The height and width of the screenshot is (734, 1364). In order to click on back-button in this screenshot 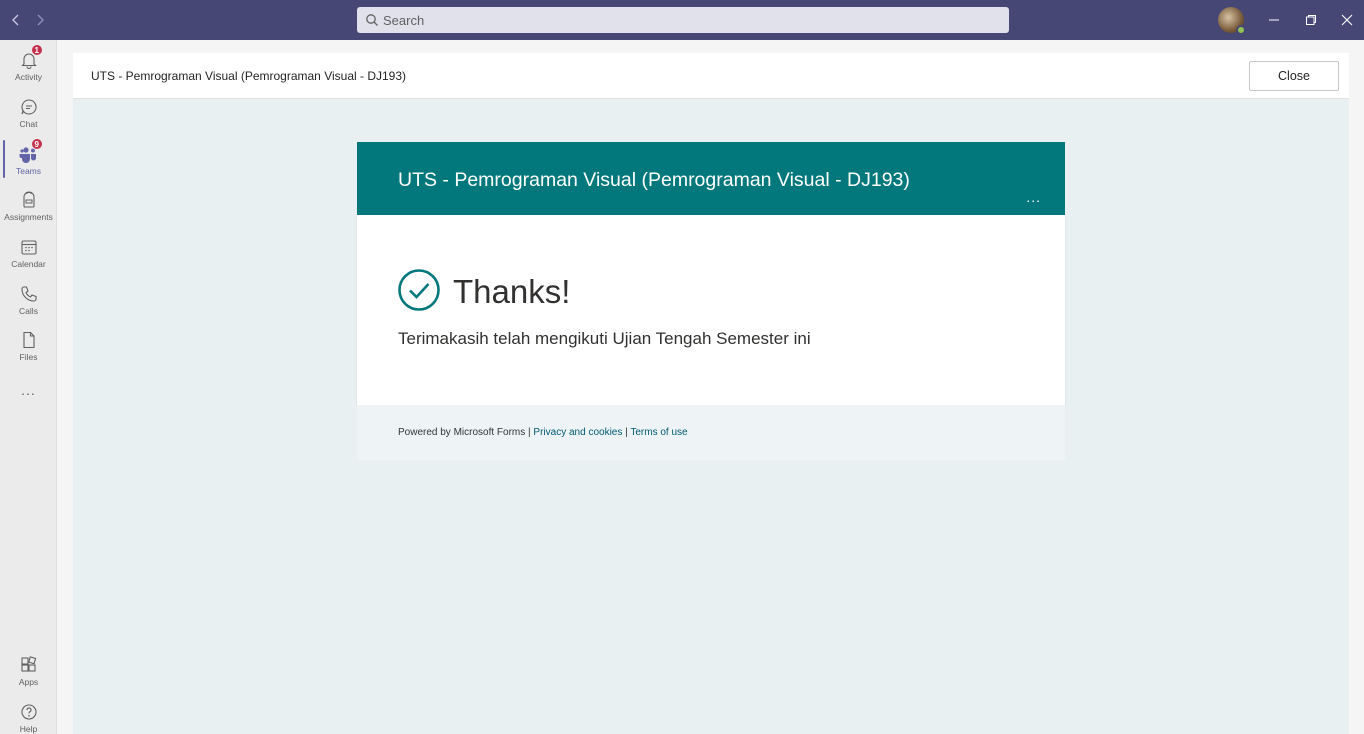, I will do `click(16, 20)`.